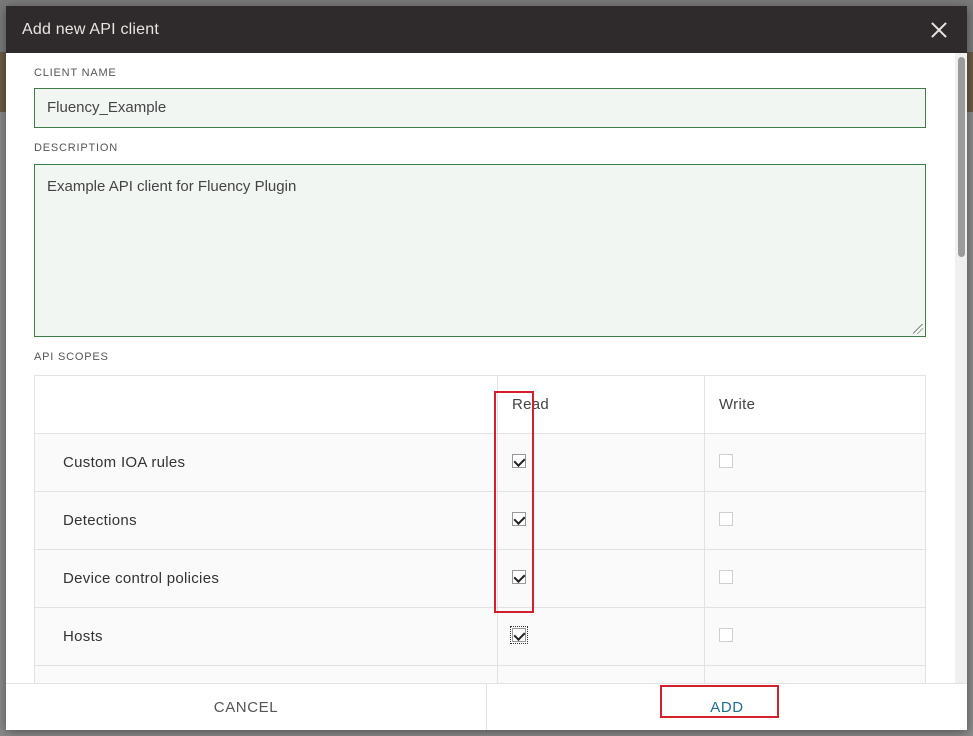 This screenshot has height=736, width=973. Describe the element at coordinates (939, 30) in the screenshot. I see `close-icon` at that location.